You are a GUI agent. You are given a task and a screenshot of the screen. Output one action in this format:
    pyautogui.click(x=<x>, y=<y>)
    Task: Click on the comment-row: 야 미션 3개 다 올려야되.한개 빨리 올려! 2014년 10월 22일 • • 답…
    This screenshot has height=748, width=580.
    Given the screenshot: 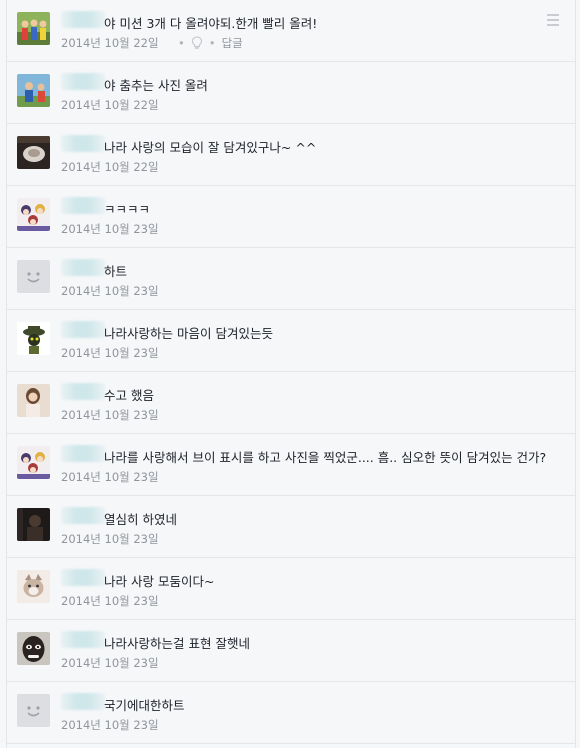 What is the action you would take?
    pyautogui.click(x=291, y=31)
    